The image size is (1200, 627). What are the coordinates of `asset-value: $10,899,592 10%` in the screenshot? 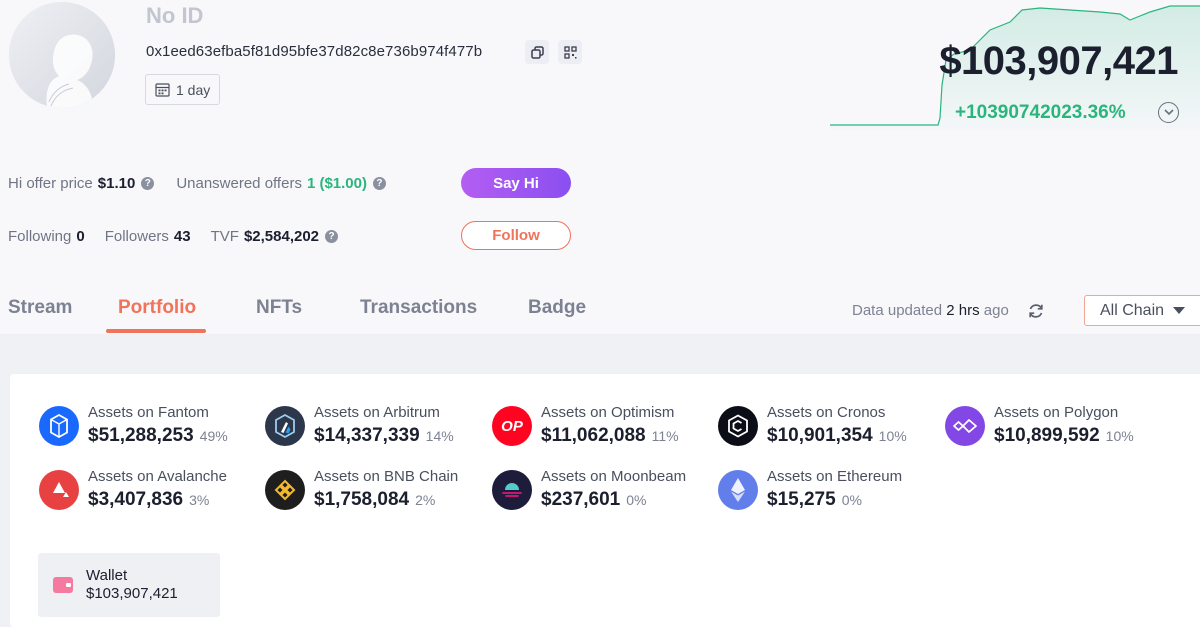 It's located at (1064, 436).